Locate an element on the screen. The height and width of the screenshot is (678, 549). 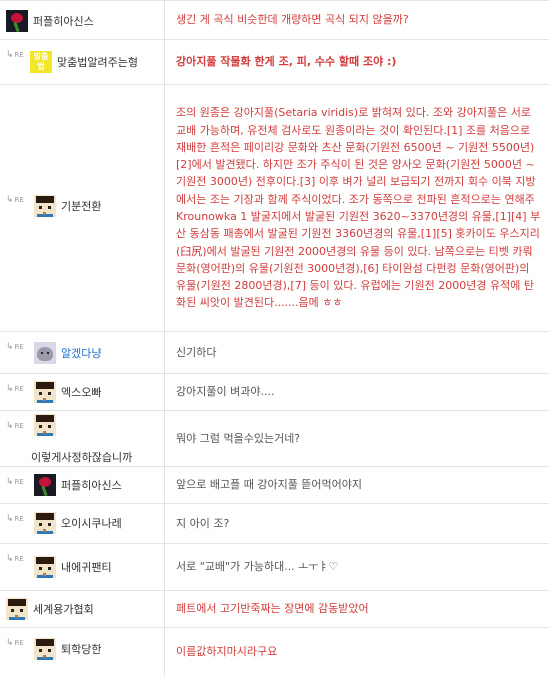
comment-text: 페트에서 고기반죽짜는 장면에 감동받았어 is located at coordinates (272, 609).